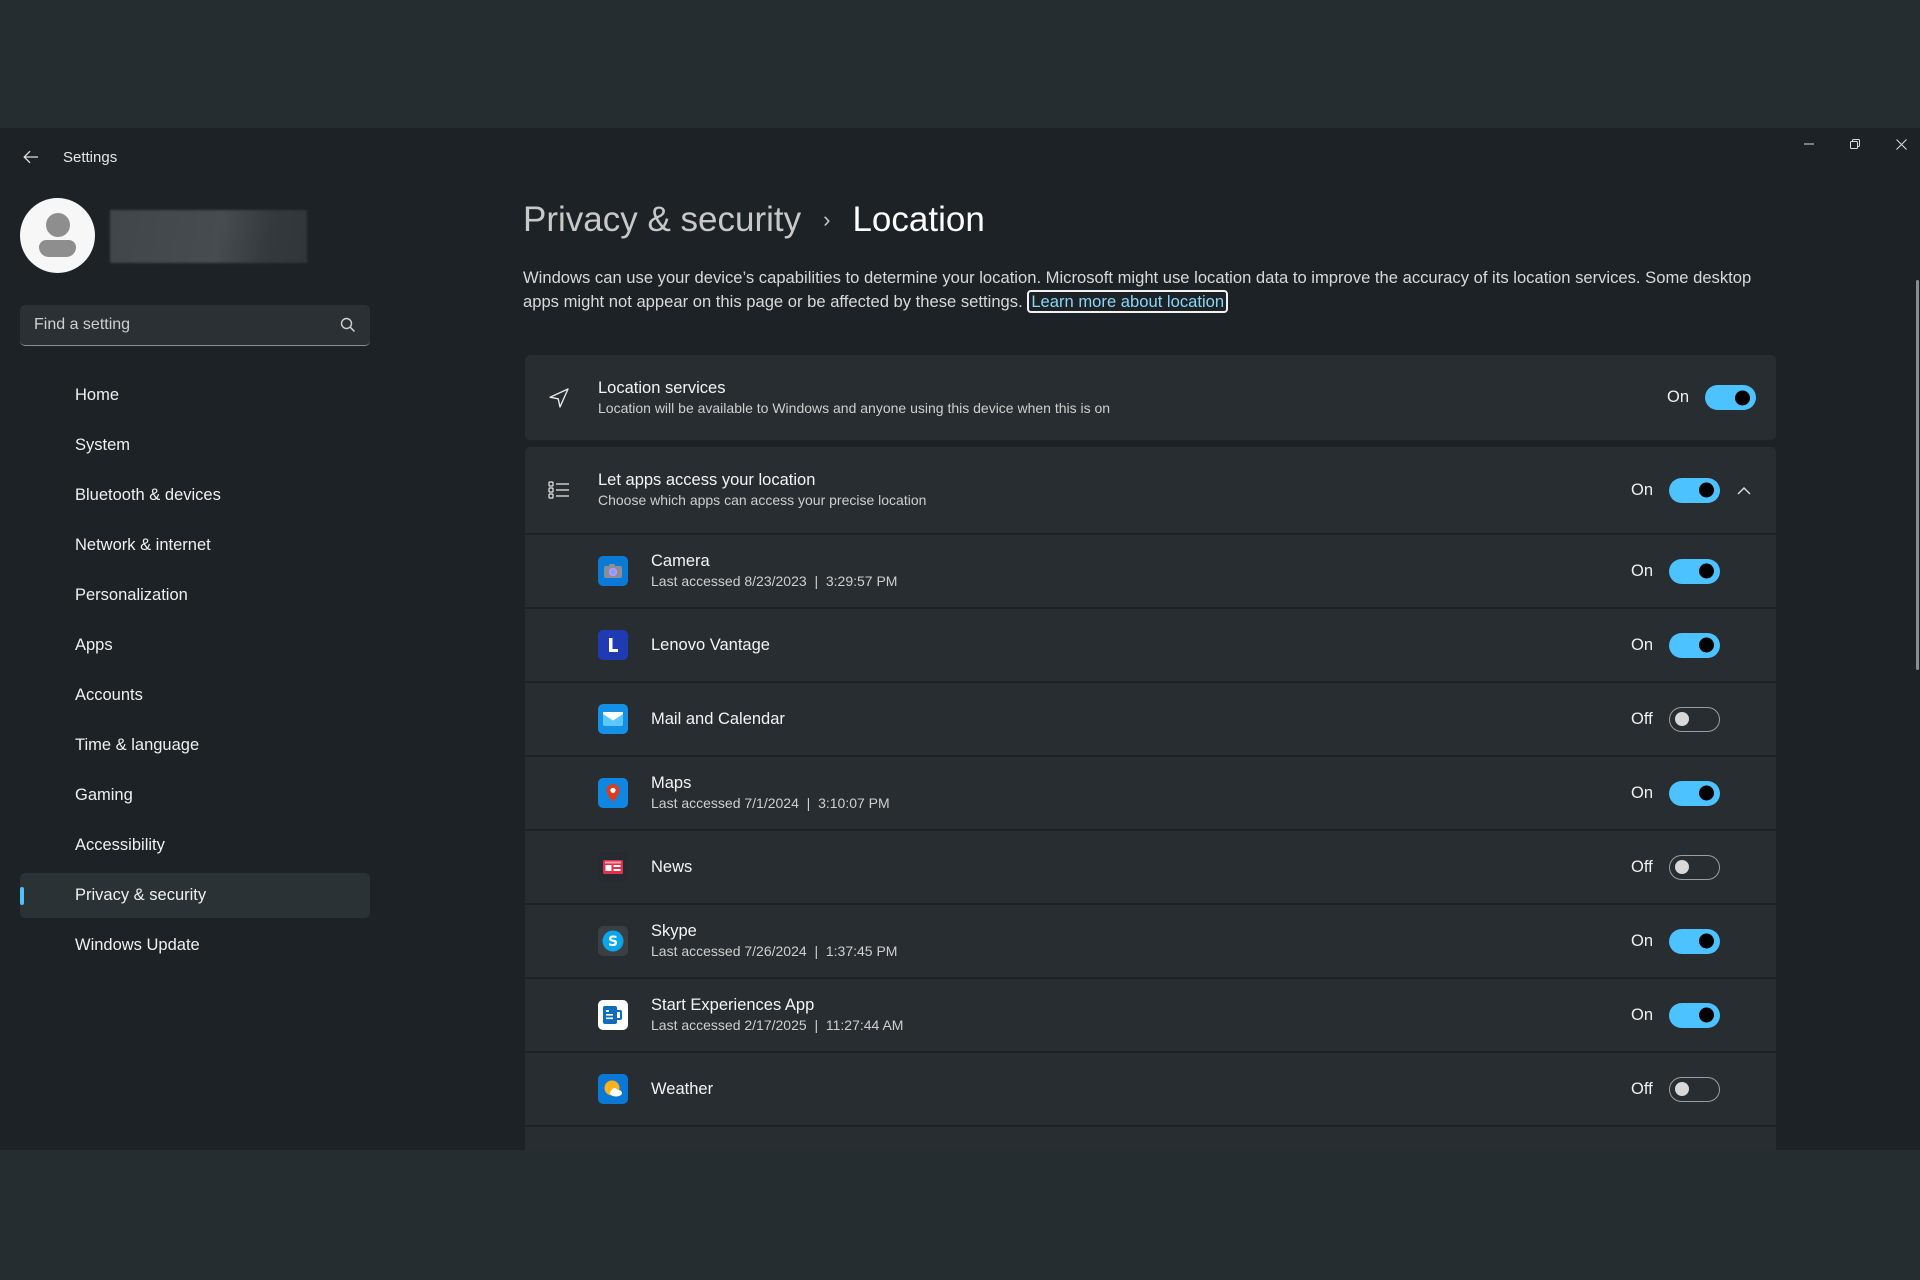  What do you see at coordinates (57, 248) in the screenshot?
I see `avatar-person-body` at bounding box center [57, 248].